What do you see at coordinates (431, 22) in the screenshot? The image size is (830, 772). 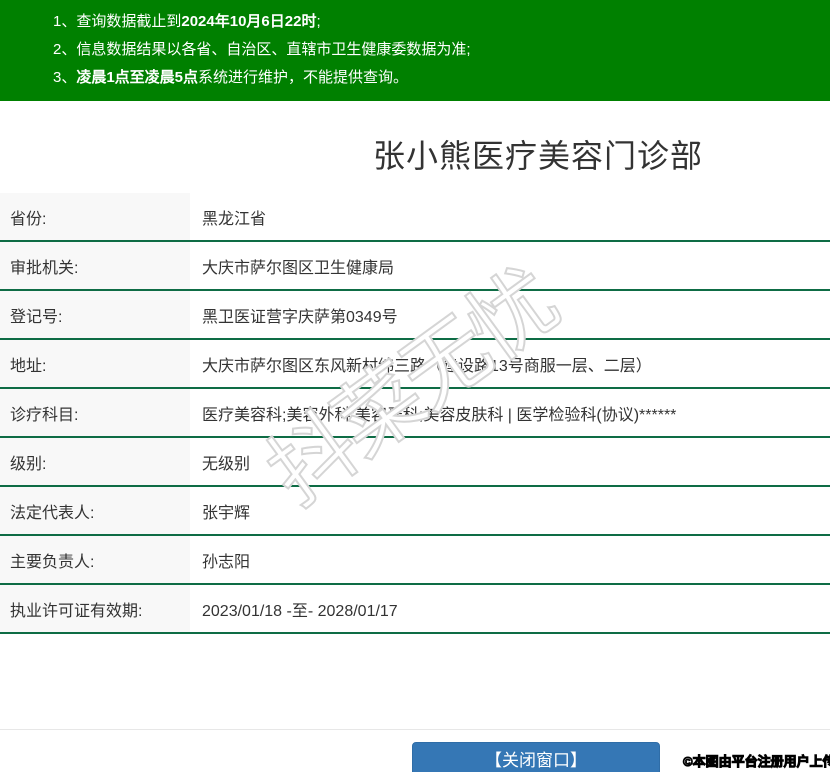 I see `notice-line-1: 1、查询数据截止到2024年10月6日22时;` at bounding box center [431, 22].